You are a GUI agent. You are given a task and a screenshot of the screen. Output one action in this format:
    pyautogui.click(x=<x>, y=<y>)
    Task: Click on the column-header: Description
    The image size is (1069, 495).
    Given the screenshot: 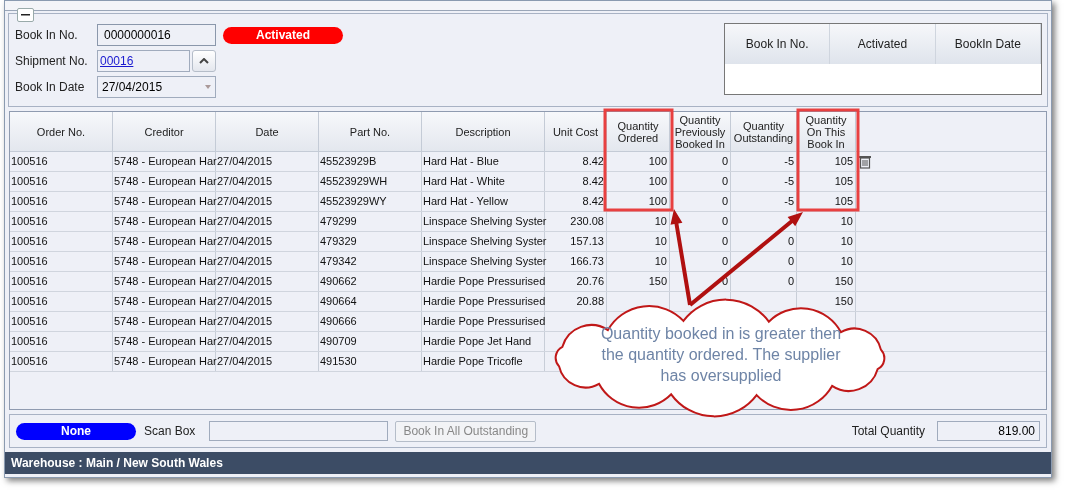 What is the action you would take?
    pyautogui.click(x=483, y=131)
    